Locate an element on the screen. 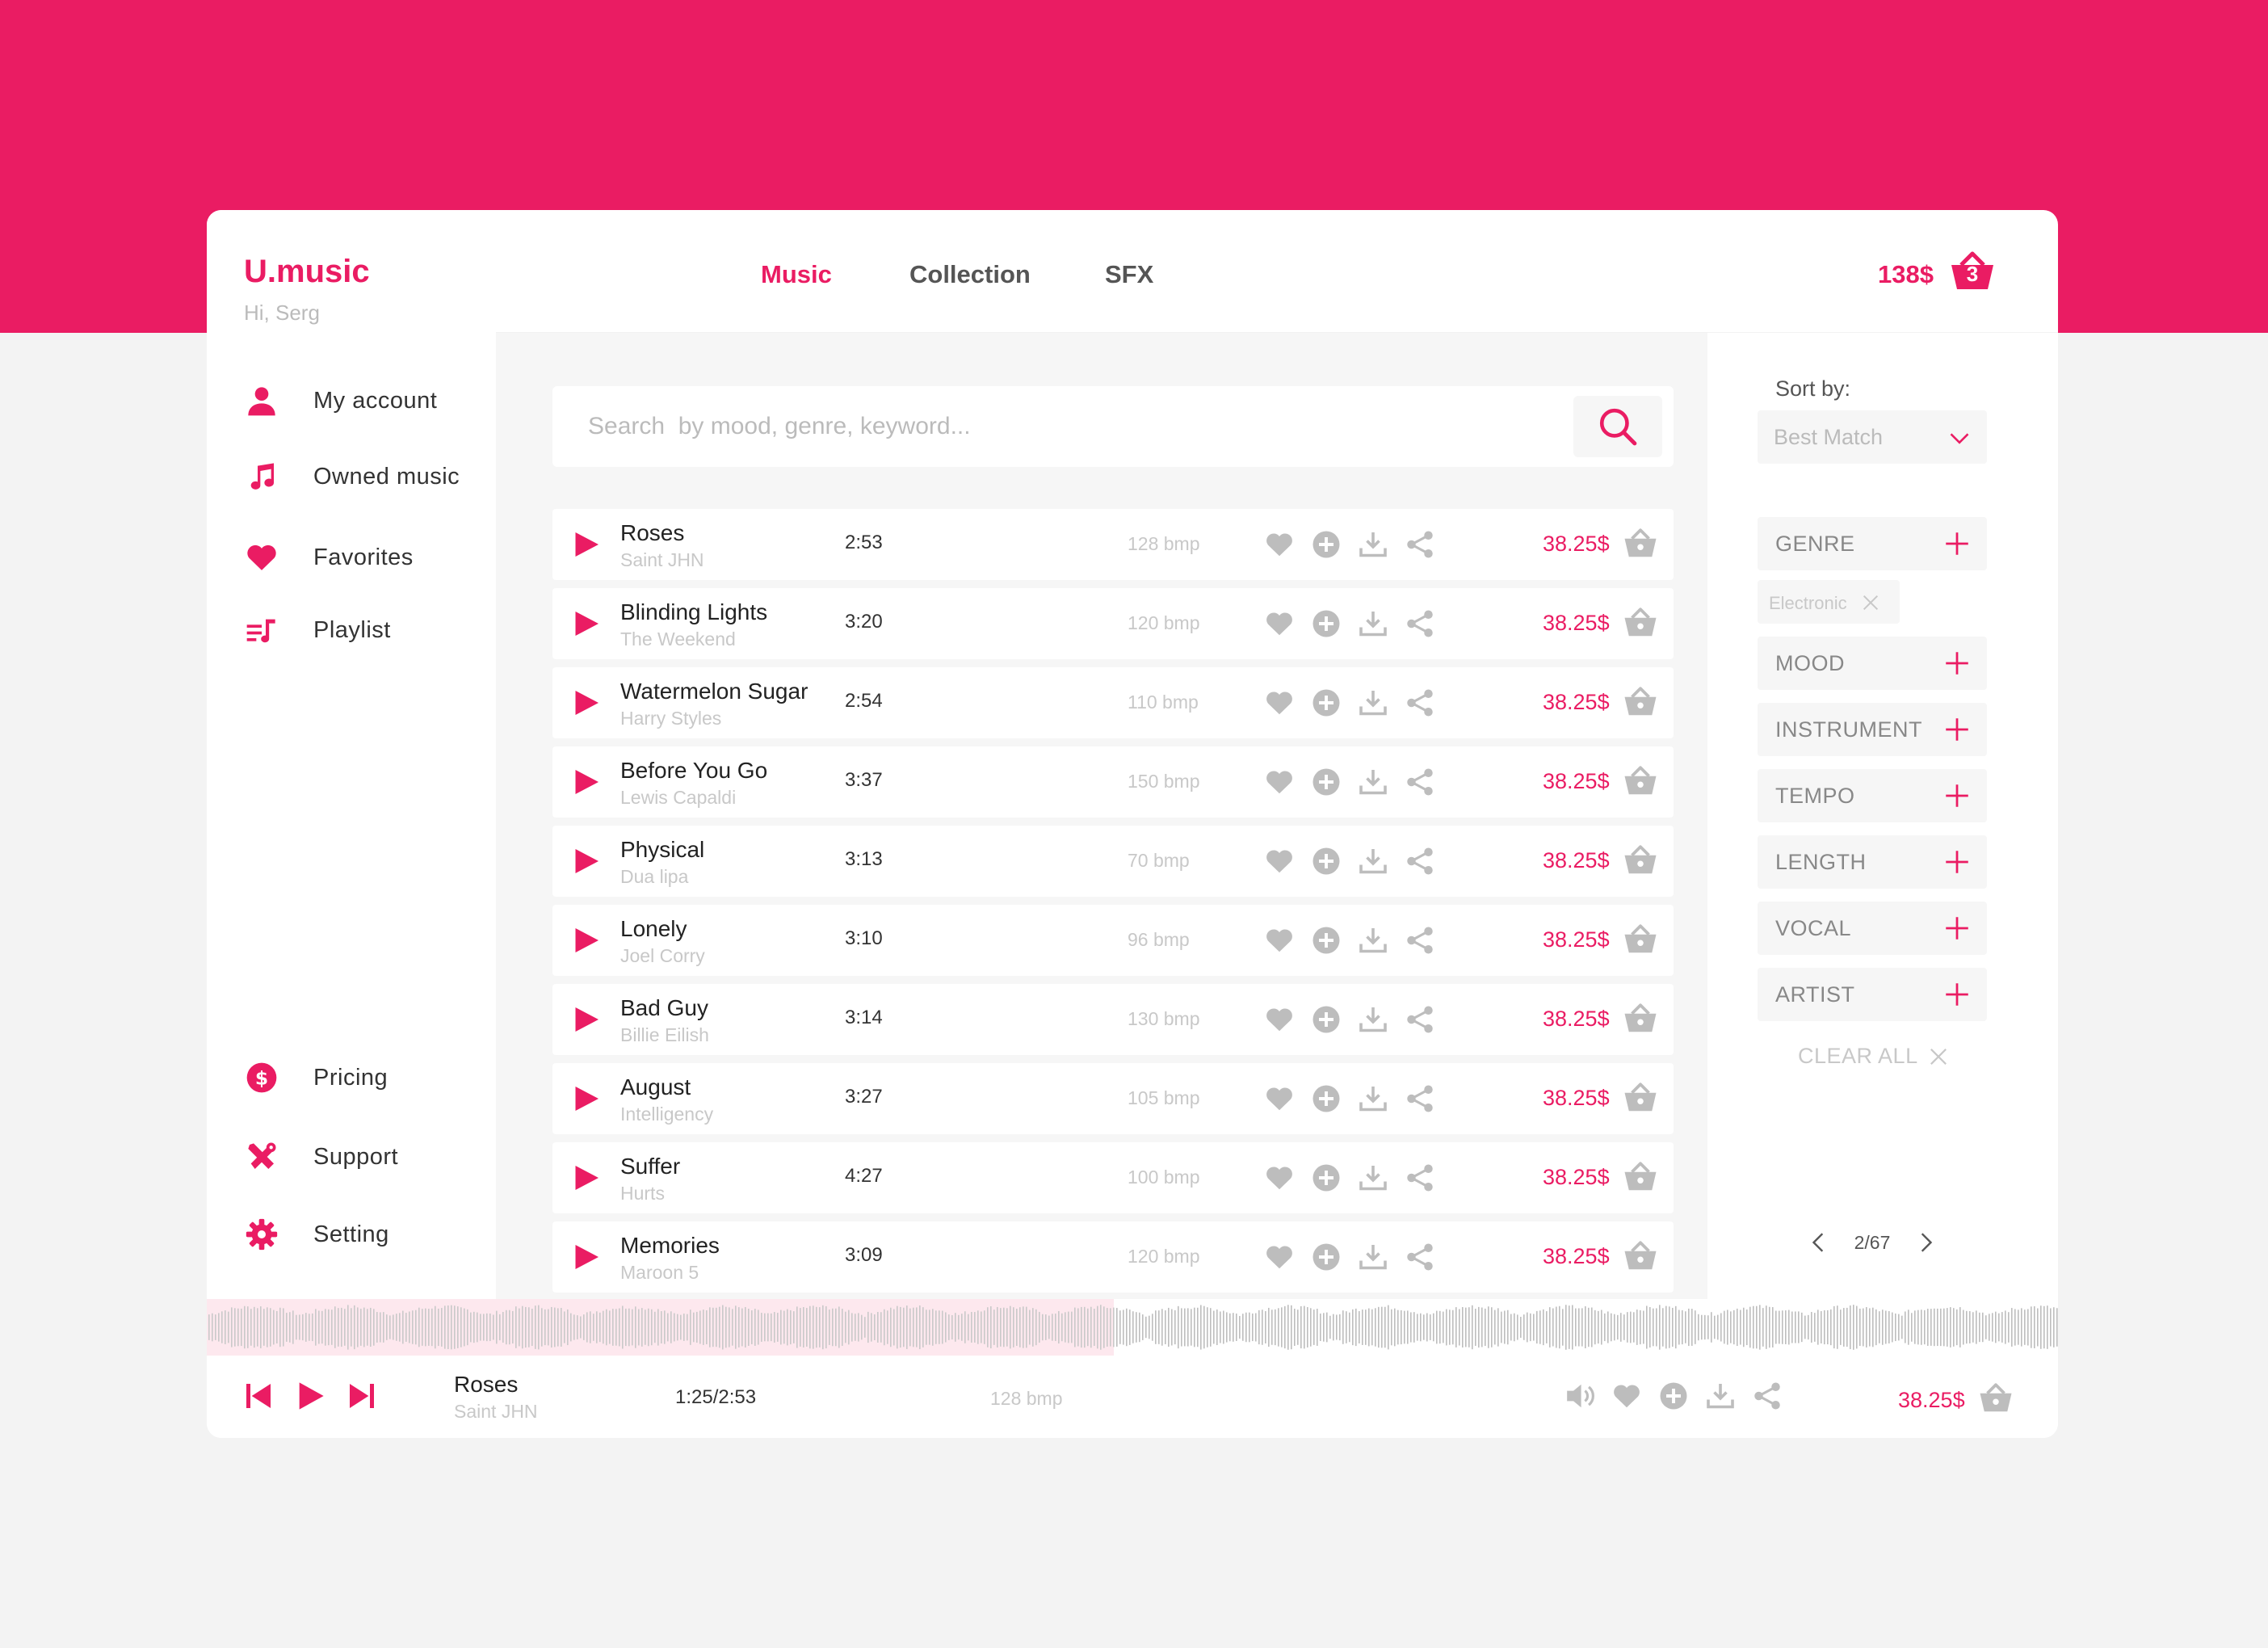 The width and height of the screenshot is (2268, 1648). filter-length: LENGTH is located at coordinates (1873, 862).